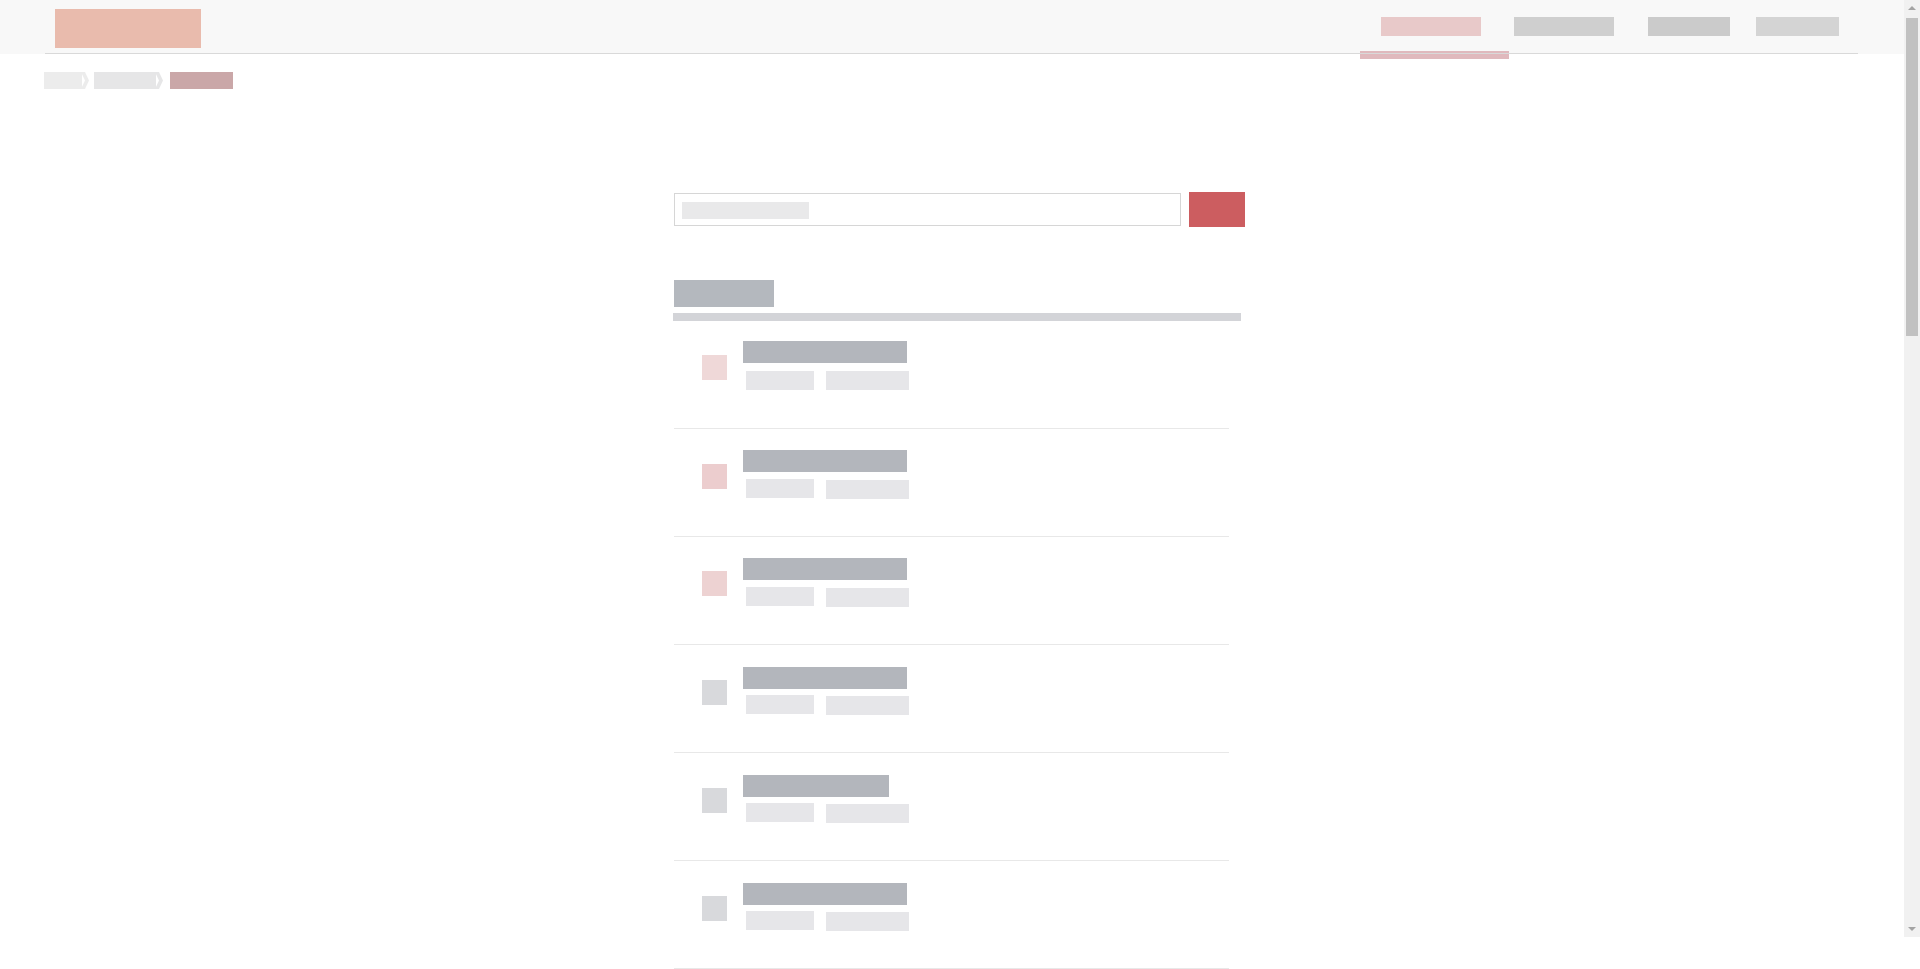 This screenshot has height=969, width=1920. Describe the element at coordinates (128, 28) in the screenshot. I see `site-logo` at that location.